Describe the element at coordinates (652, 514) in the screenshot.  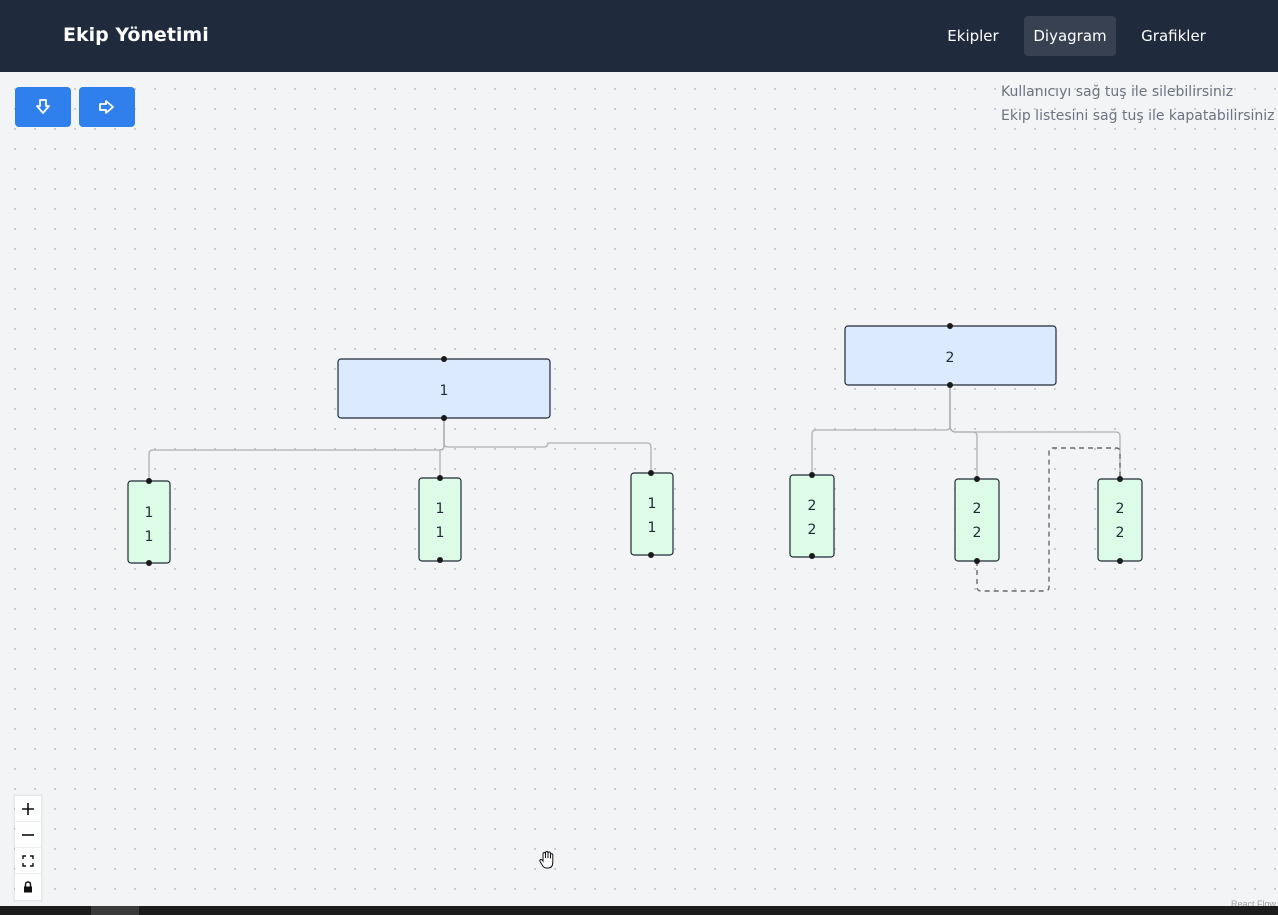
I see `member-node-1-3: 1 1` at that location.